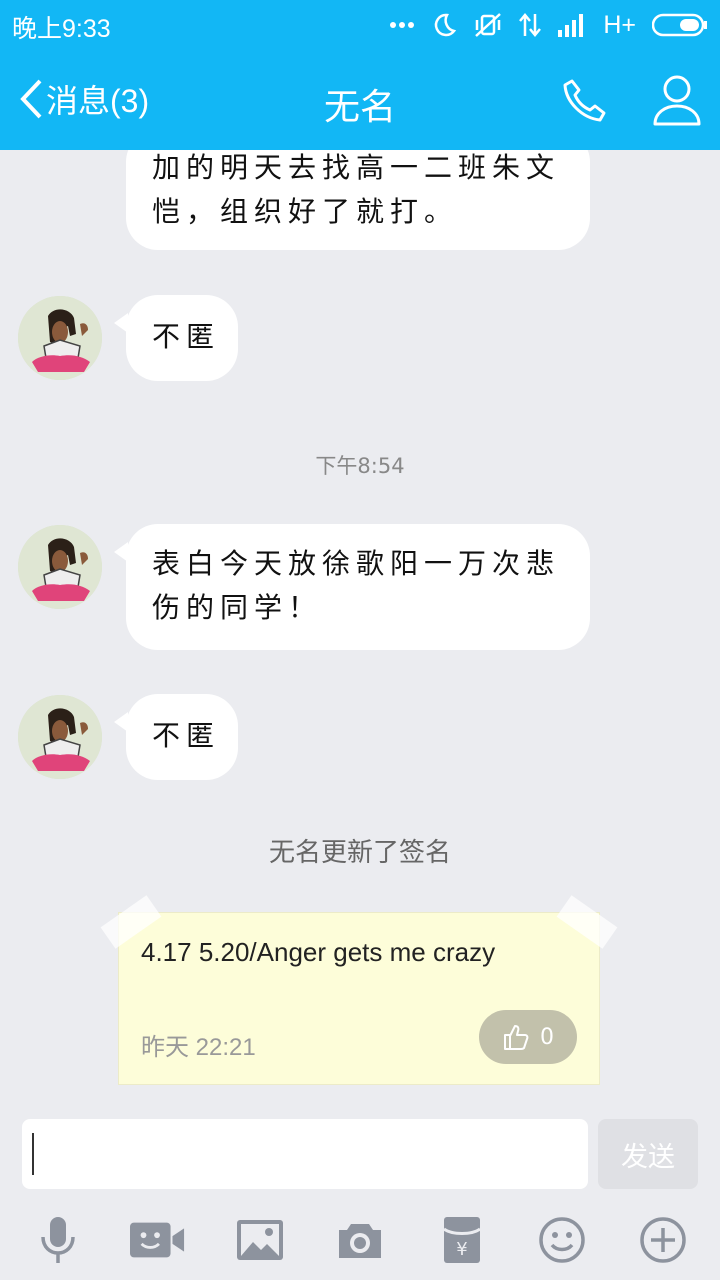 This screenshot has width=720, height=1280. Describe the element at coordinates (359, 107) in the screenshot. I see `chat-title: 无名` at that location.